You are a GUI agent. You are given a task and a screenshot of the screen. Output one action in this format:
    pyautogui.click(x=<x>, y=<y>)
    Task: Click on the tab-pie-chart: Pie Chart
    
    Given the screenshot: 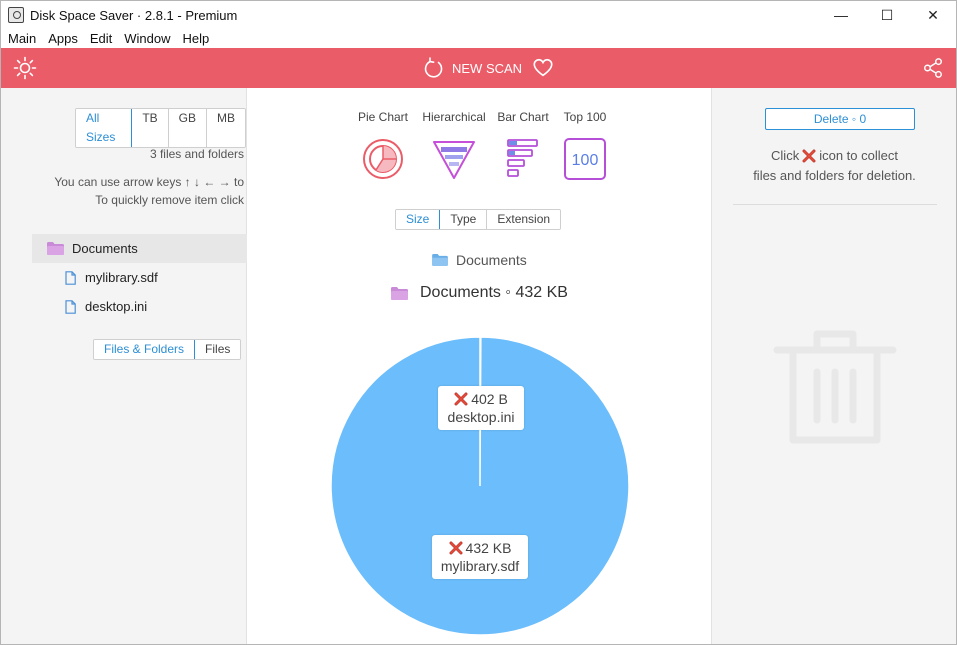 What is the action you would take?
    pyautogui.click(x=383, y=145)
    